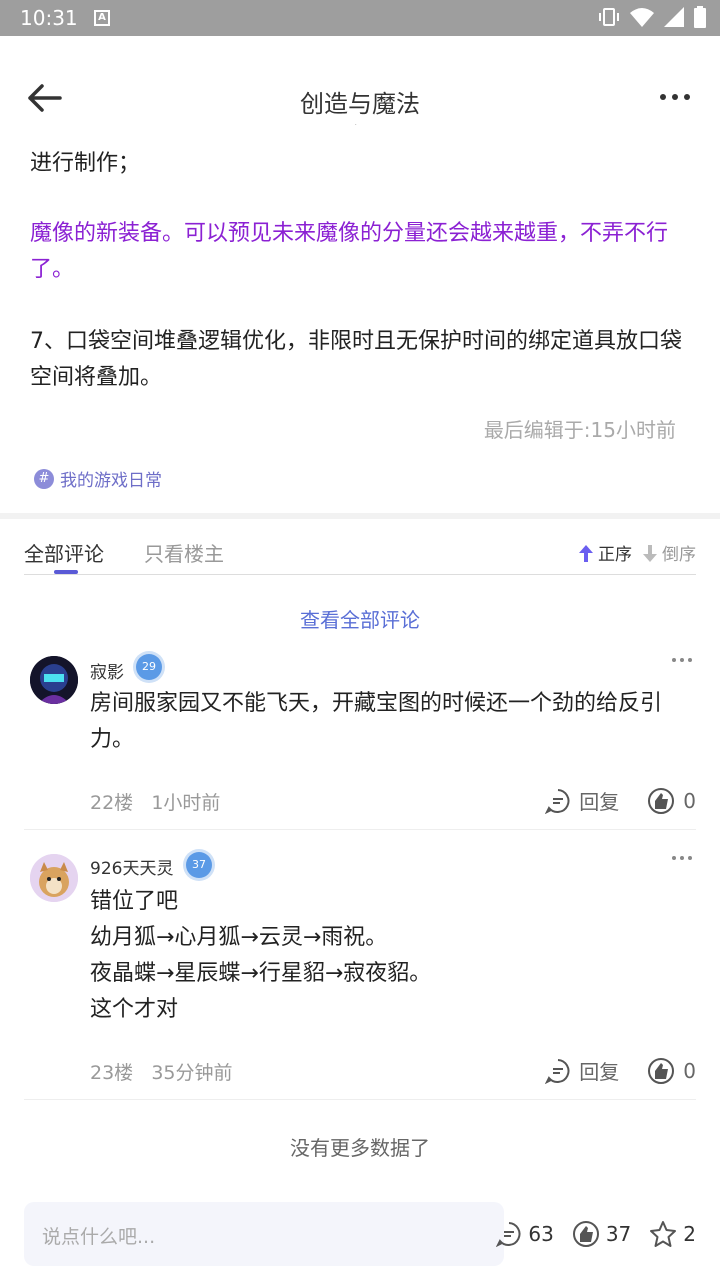  I want to click on sort-asc-button: 正序, so click(605, 552).